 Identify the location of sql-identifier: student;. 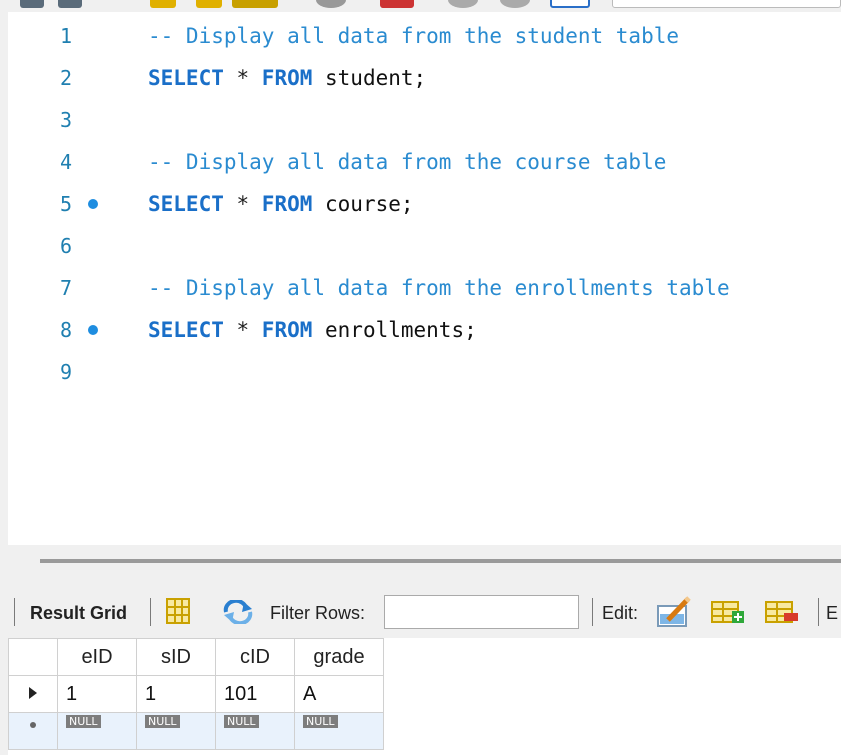
(369, 78).